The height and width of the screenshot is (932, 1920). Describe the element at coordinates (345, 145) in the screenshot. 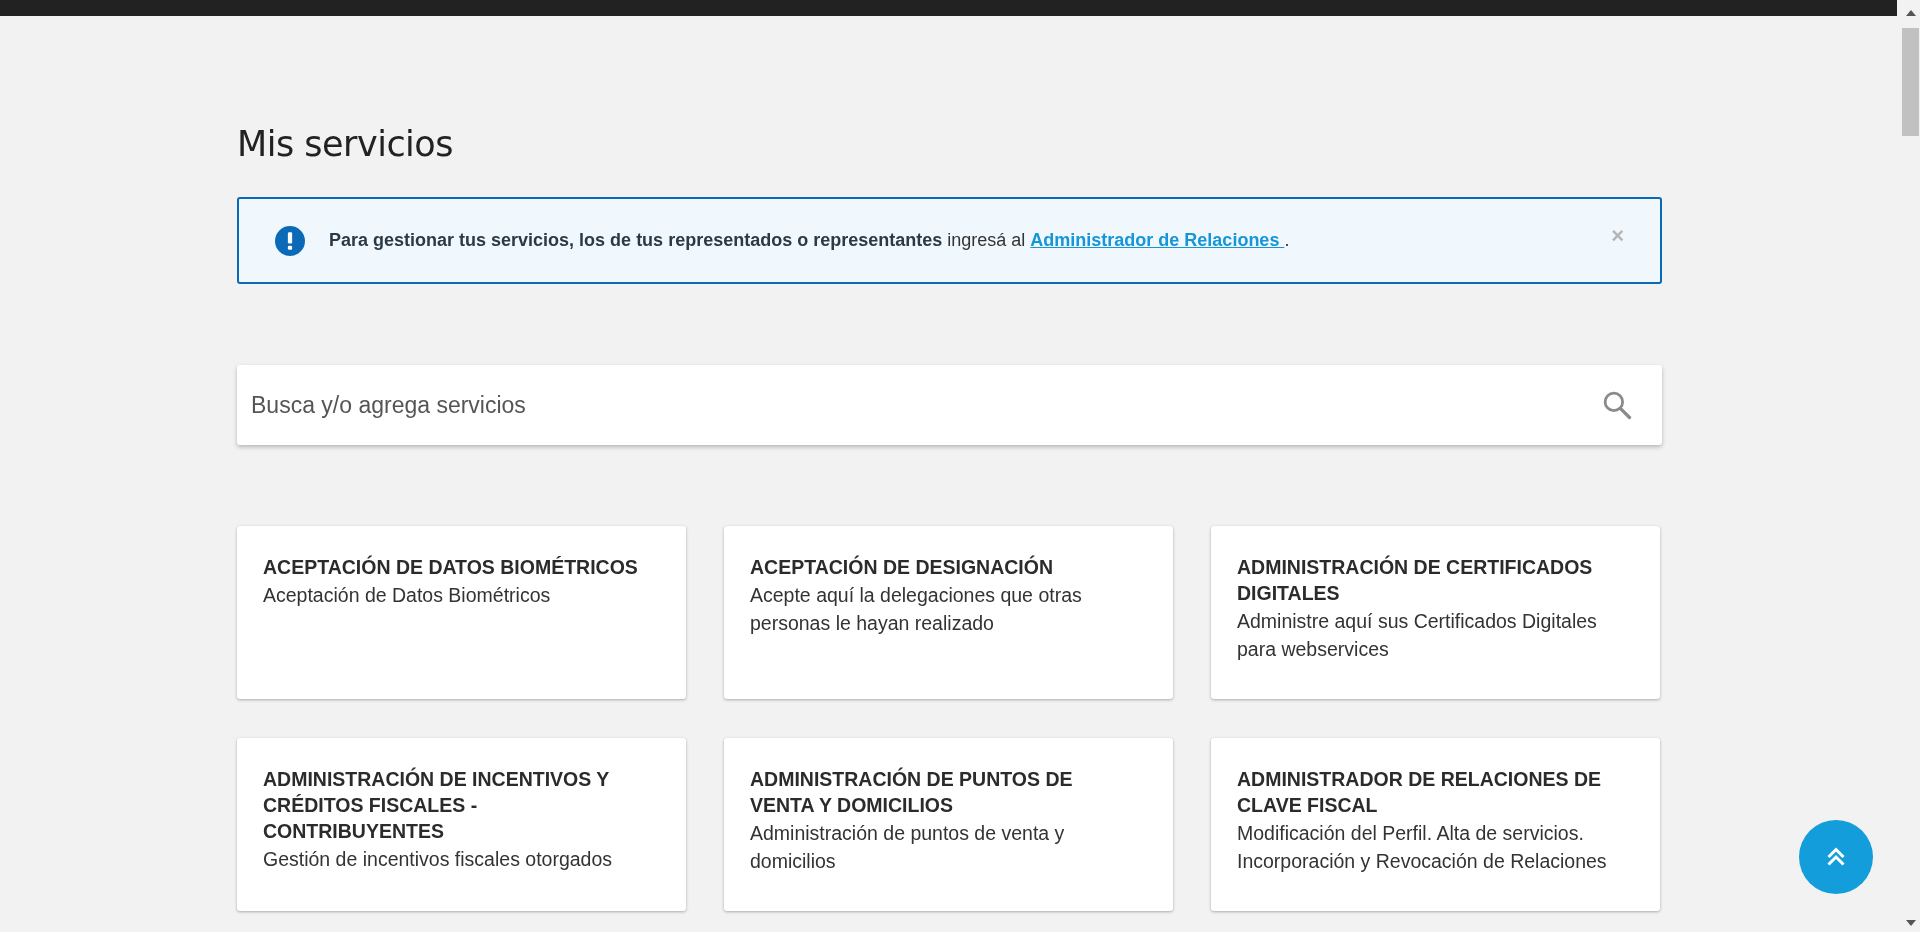

I see `page-title: Mis servicios` at that location.